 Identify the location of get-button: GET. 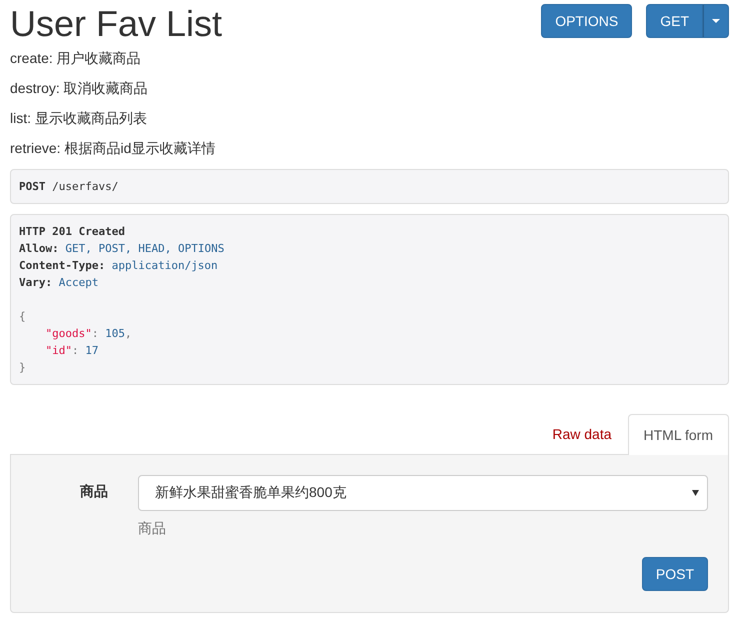
(674, 21).